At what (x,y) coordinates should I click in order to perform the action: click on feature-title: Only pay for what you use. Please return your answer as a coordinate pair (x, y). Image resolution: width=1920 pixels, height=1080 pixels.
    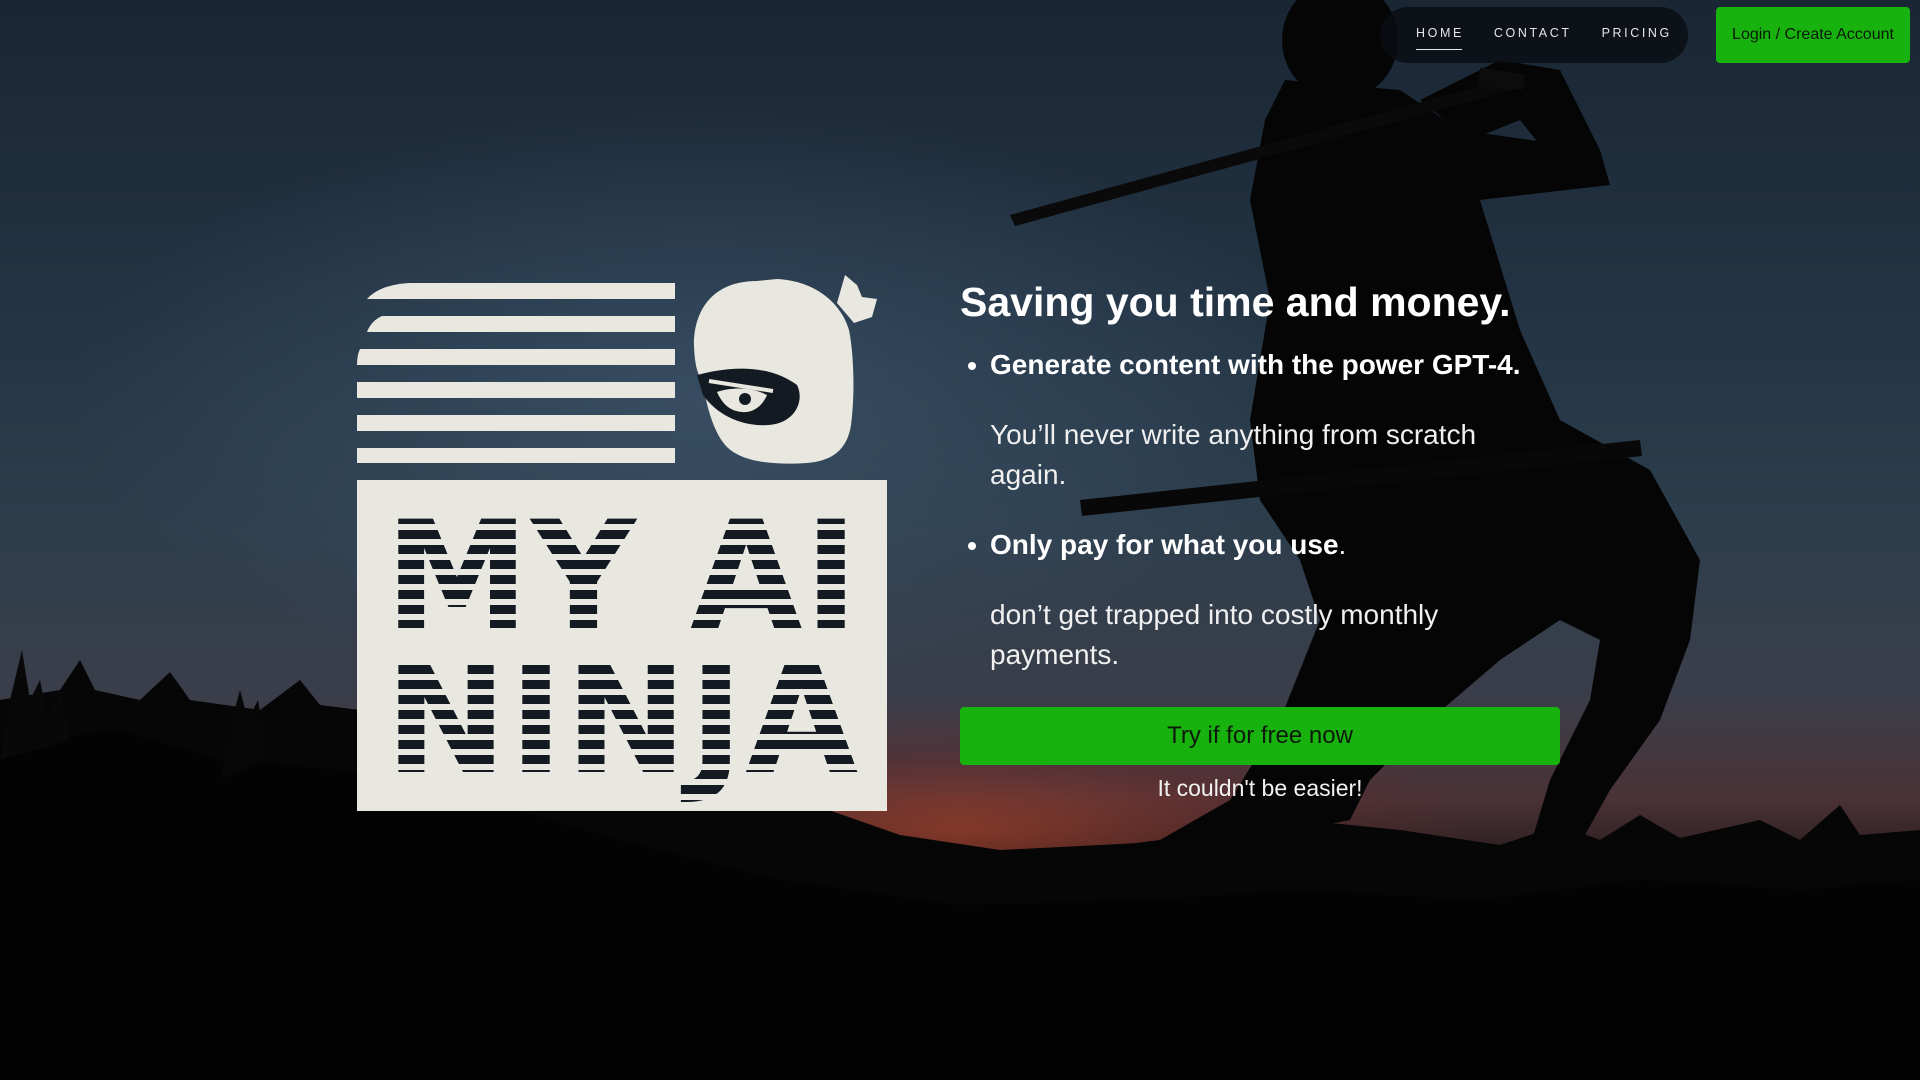
    Looking at the image, I should click on (1164, 544).